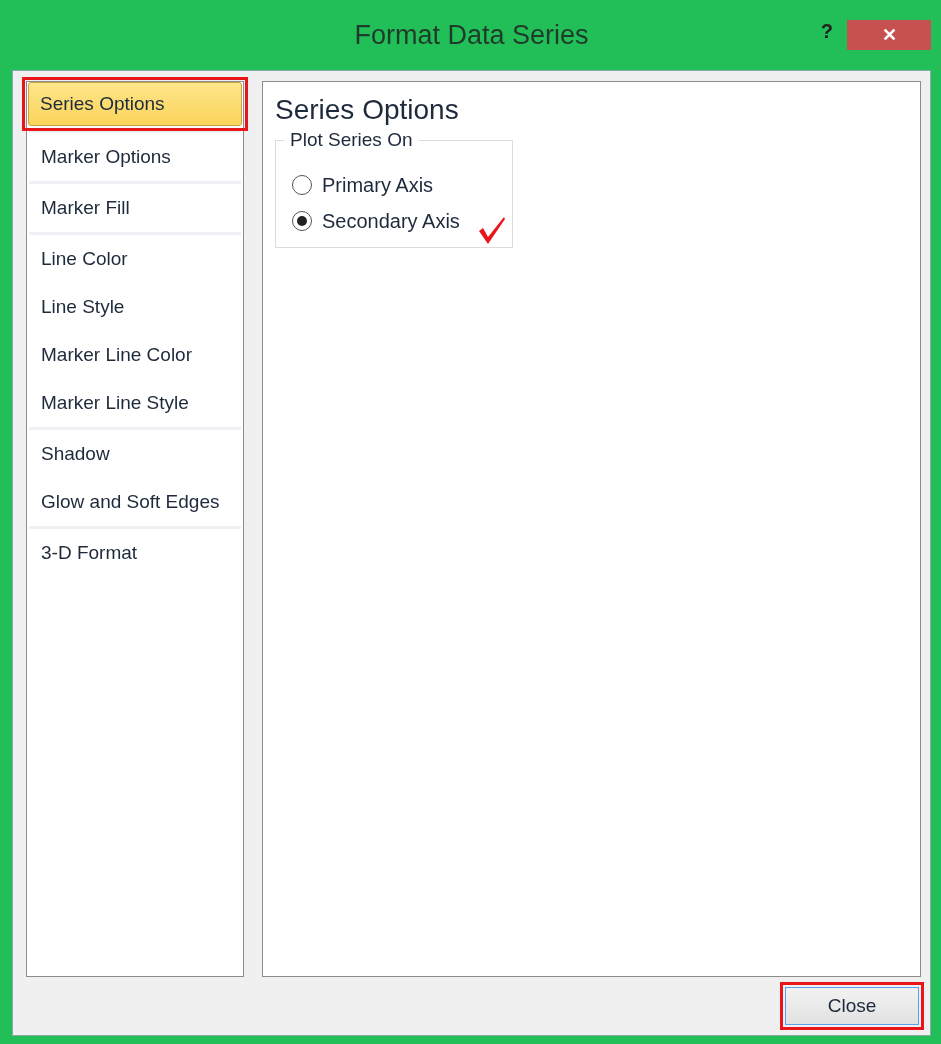 Image resolution: width=941 pixels, height=1044 pixels. Describe the element at coordinates (378, 185) in the screenshot. I see `radio-label: Primary Axis` at that location.